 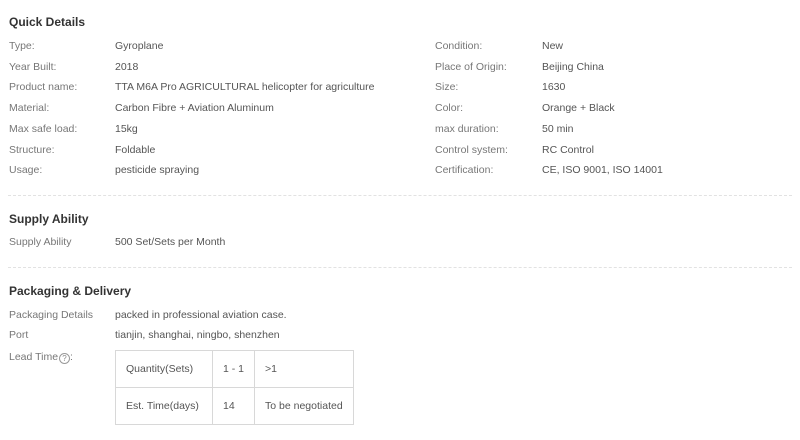 I want to click on table-cell: 14, so click(x=233, y=406).